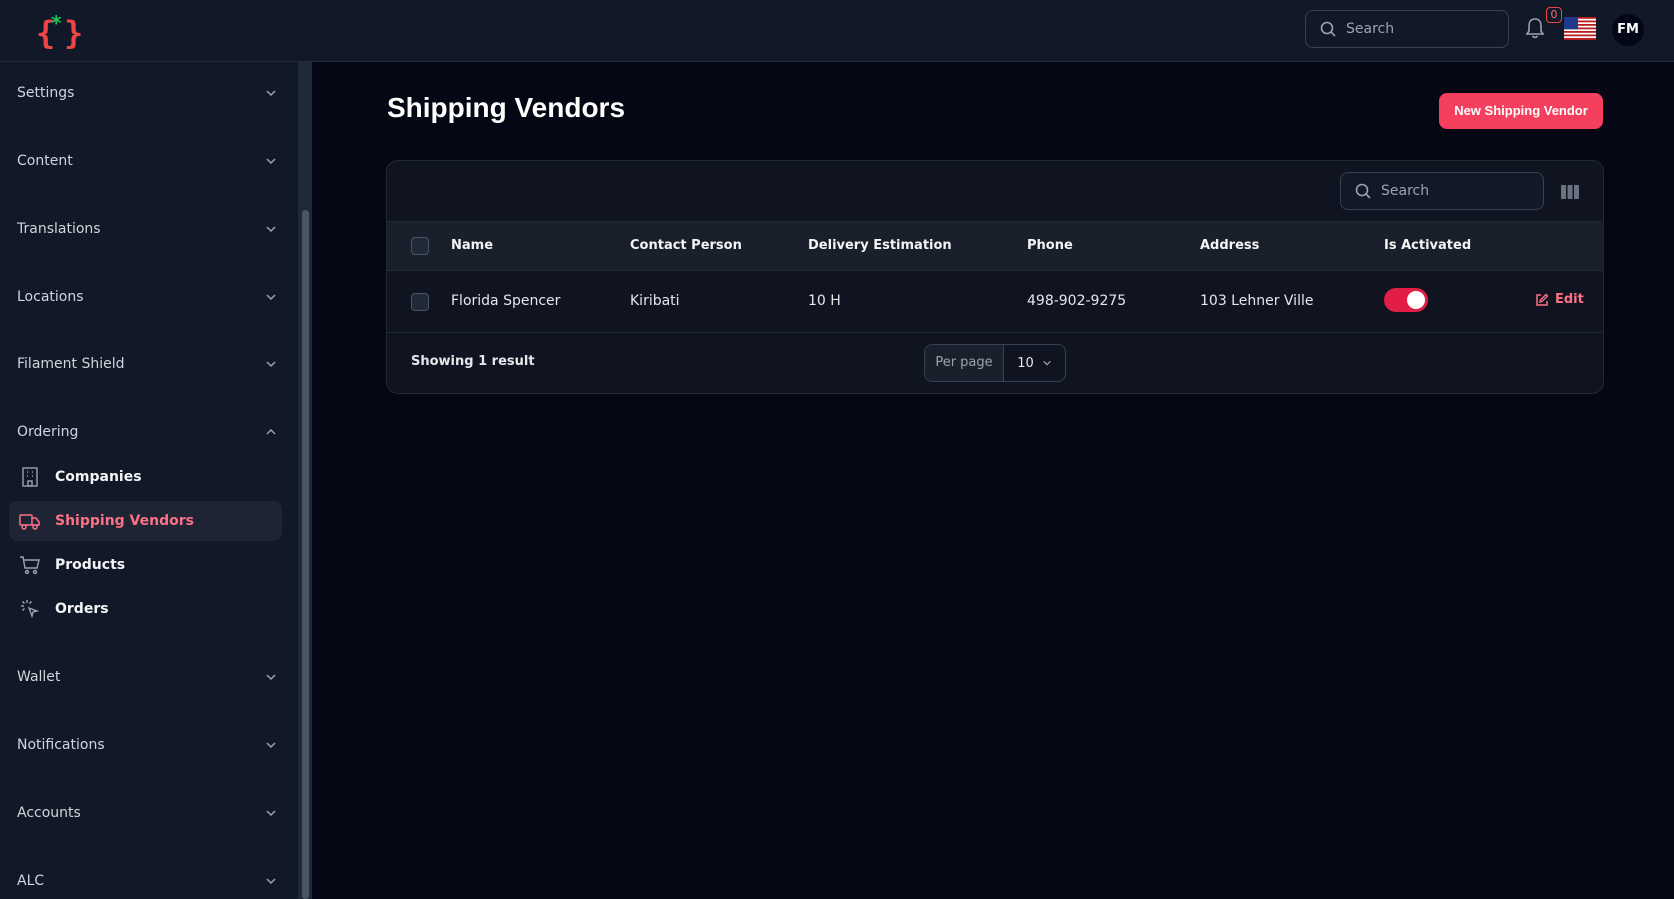 This screenshot has height=899, width=1674. What do you see at coordinates (1050, 245) in the screenshot?
I see `column-header-phone: Phone` at bounding box center [1050, 245].